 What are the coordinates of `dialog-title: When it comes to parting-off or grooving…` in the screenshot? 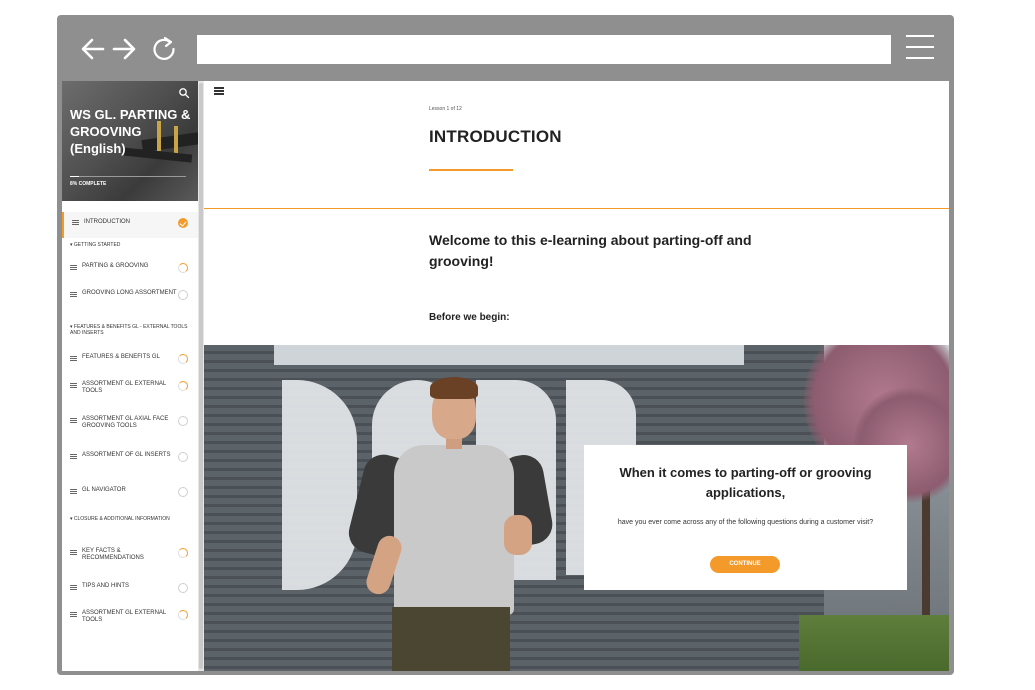 It's located at (745, 482).